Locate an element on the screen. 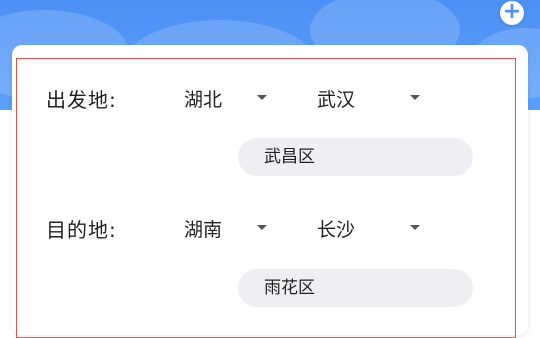 The image size is (540, 338). departure-city-value: 武汉 is located at coordinates (336, 100).